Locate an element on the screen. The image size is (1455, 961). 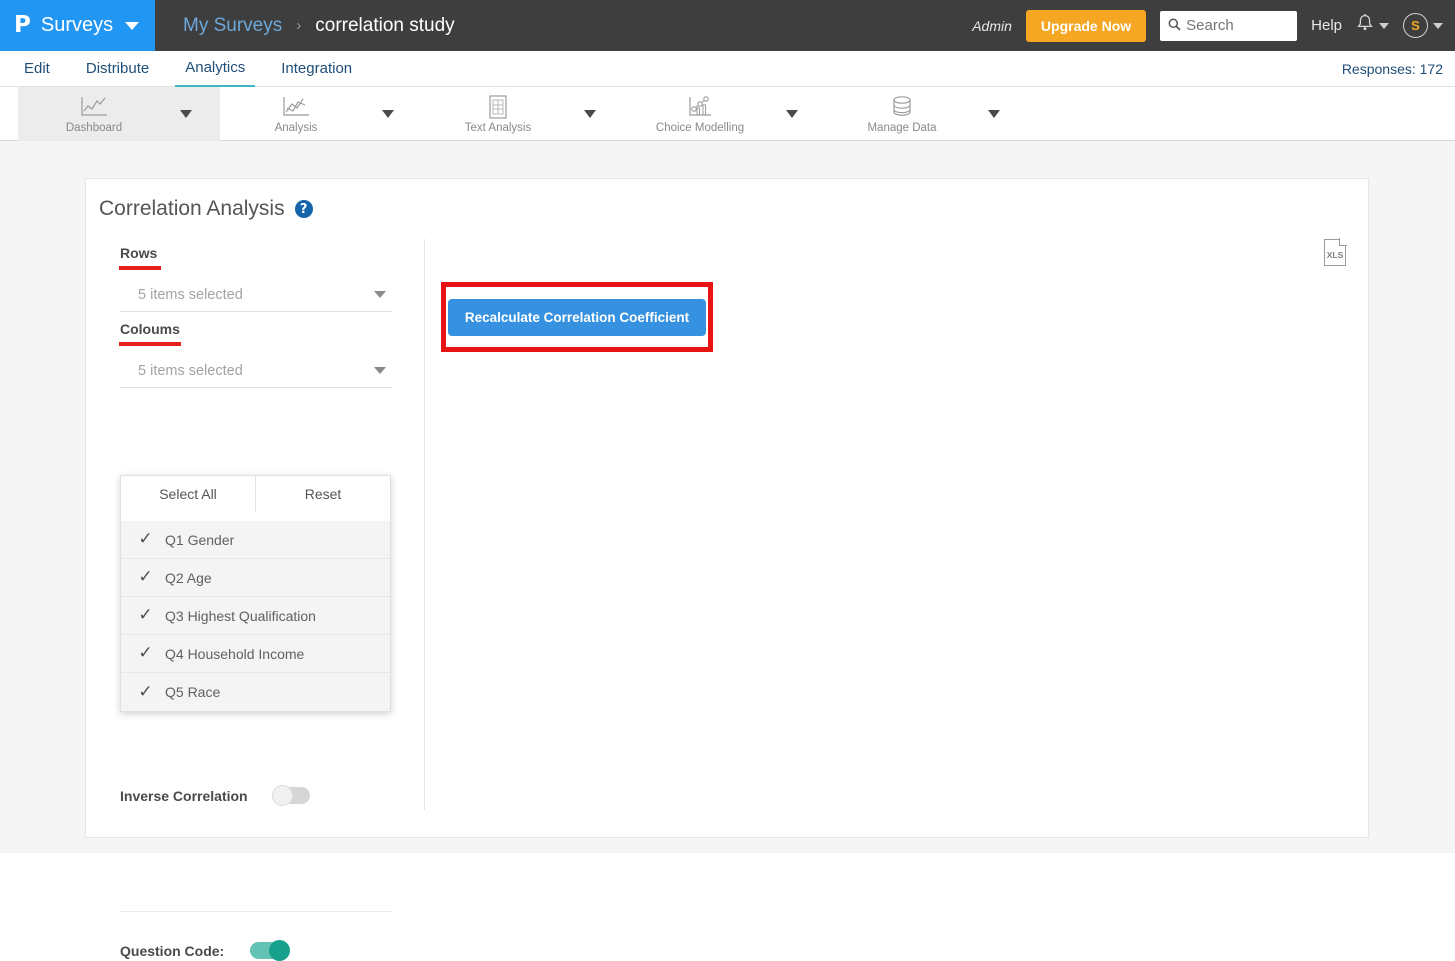
toolbar-group-analysis: Analysis is located at coordinates (321, 114).